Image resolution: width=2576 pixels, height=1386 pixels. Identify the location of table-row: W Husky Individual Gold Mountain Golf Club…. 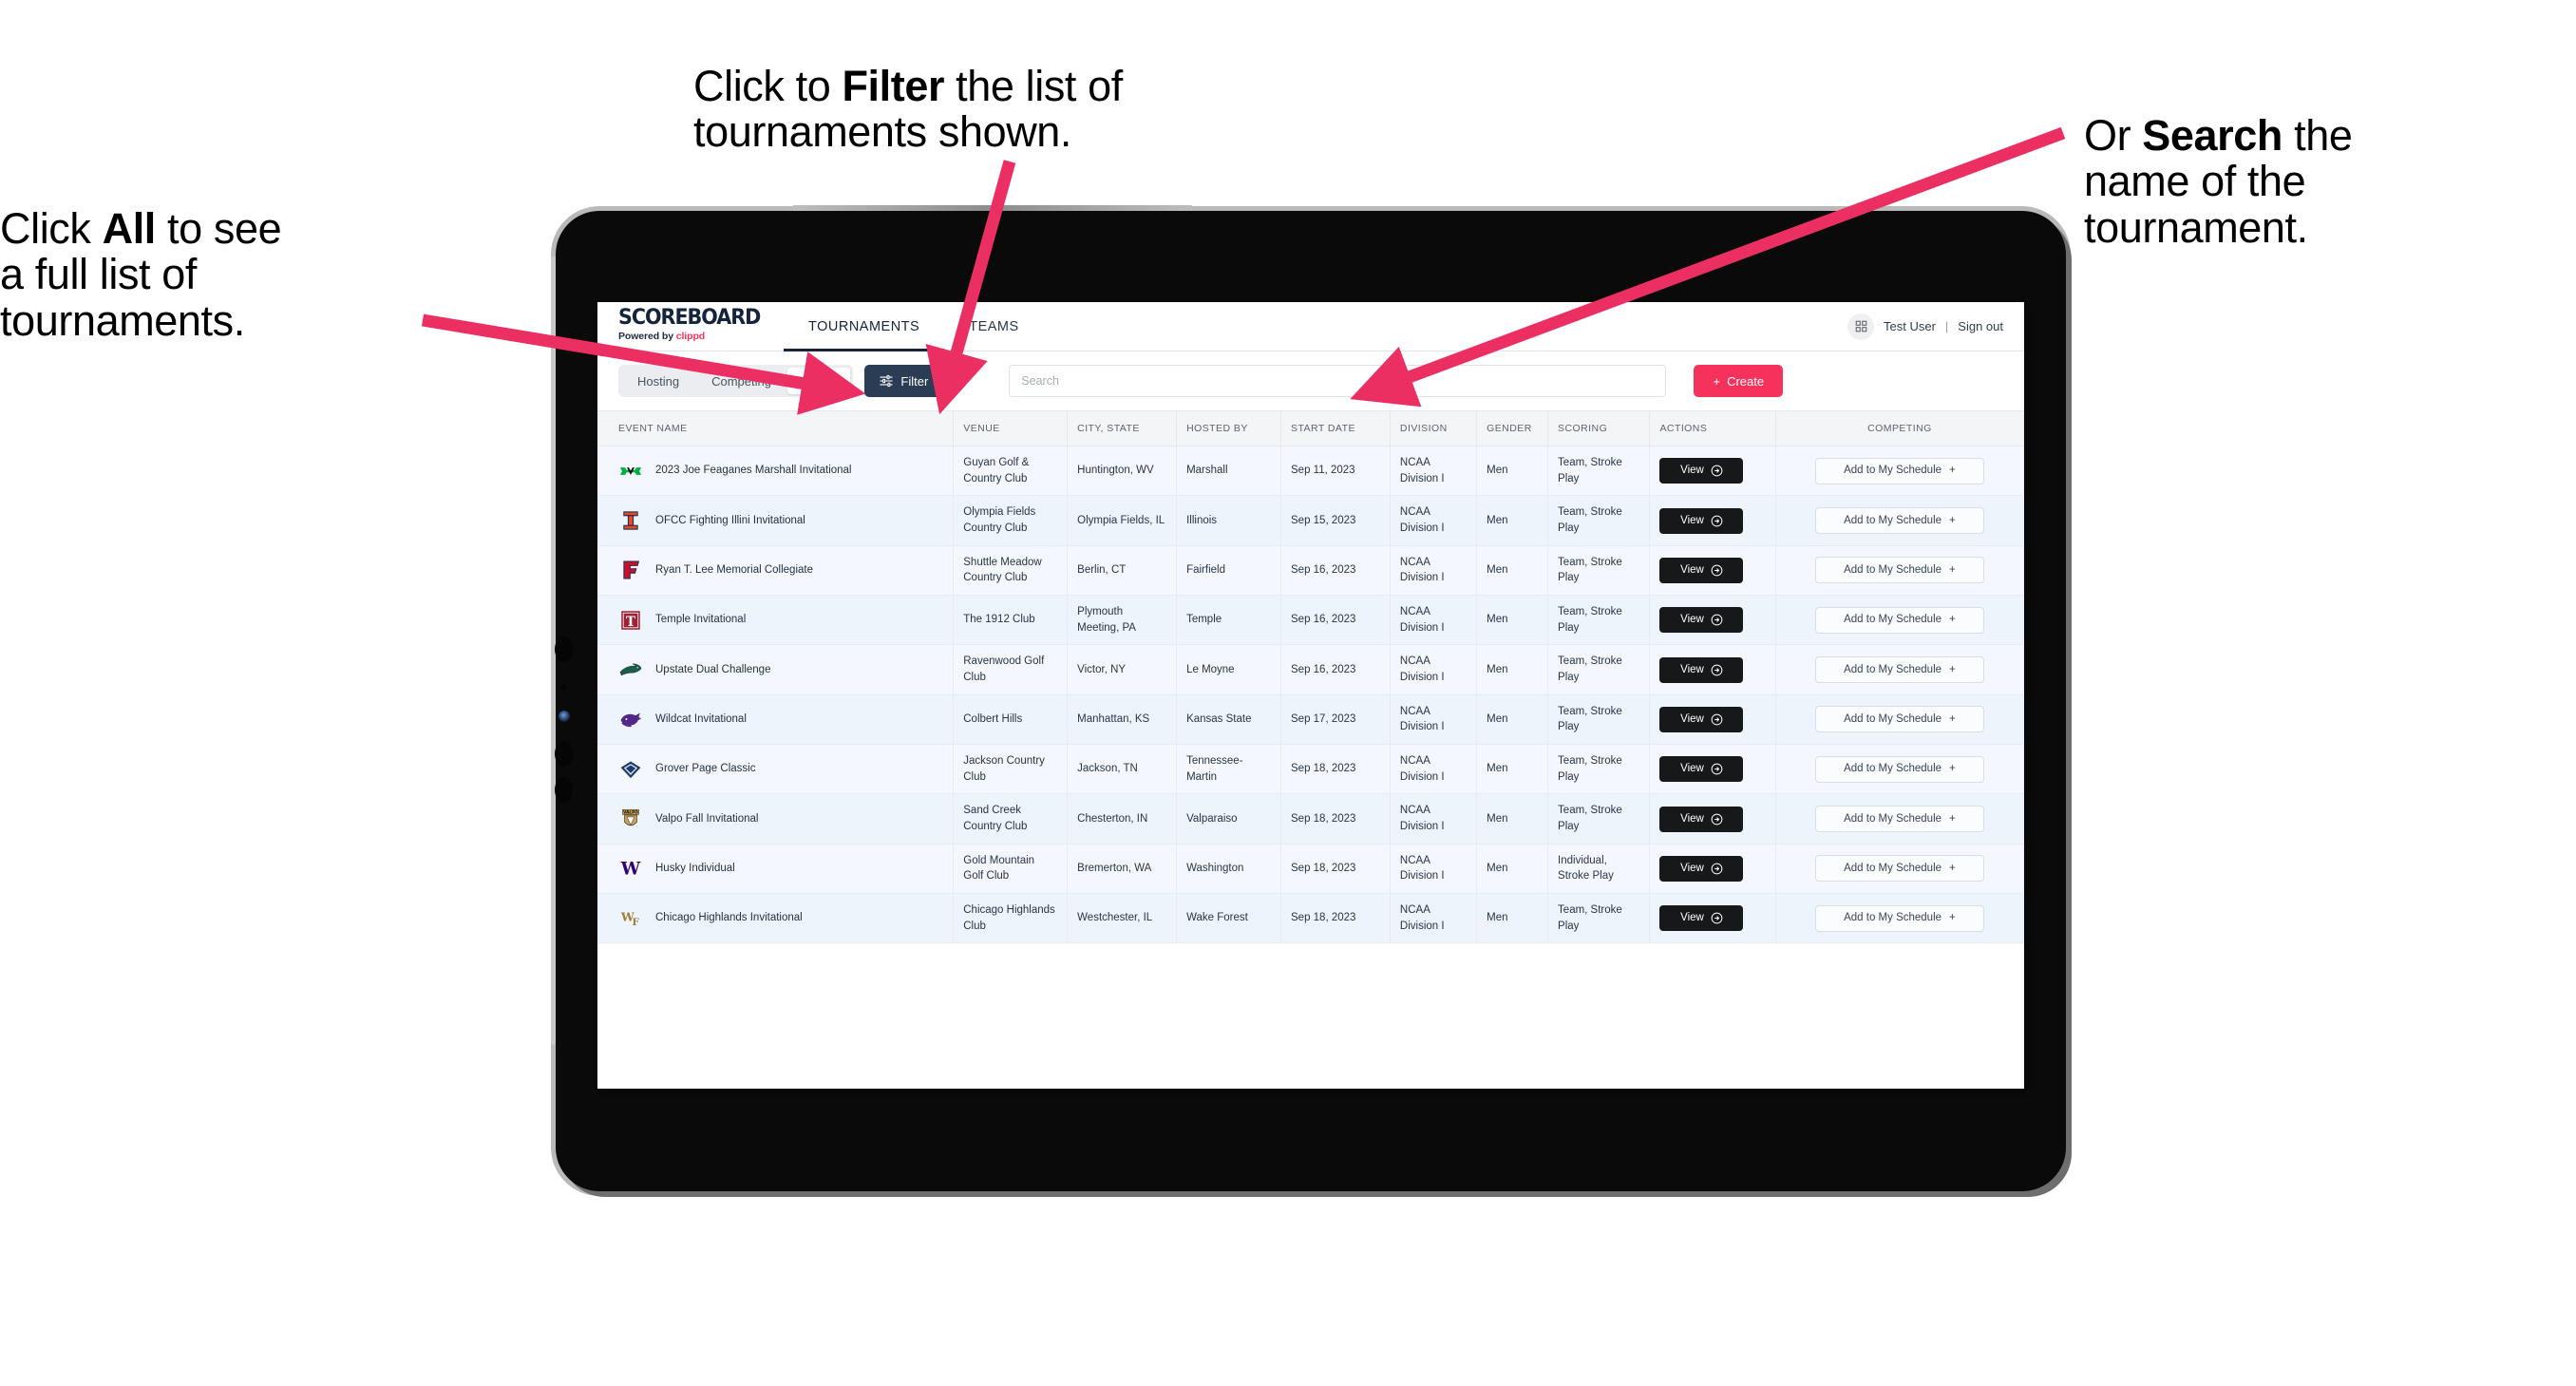
(1310, 869).